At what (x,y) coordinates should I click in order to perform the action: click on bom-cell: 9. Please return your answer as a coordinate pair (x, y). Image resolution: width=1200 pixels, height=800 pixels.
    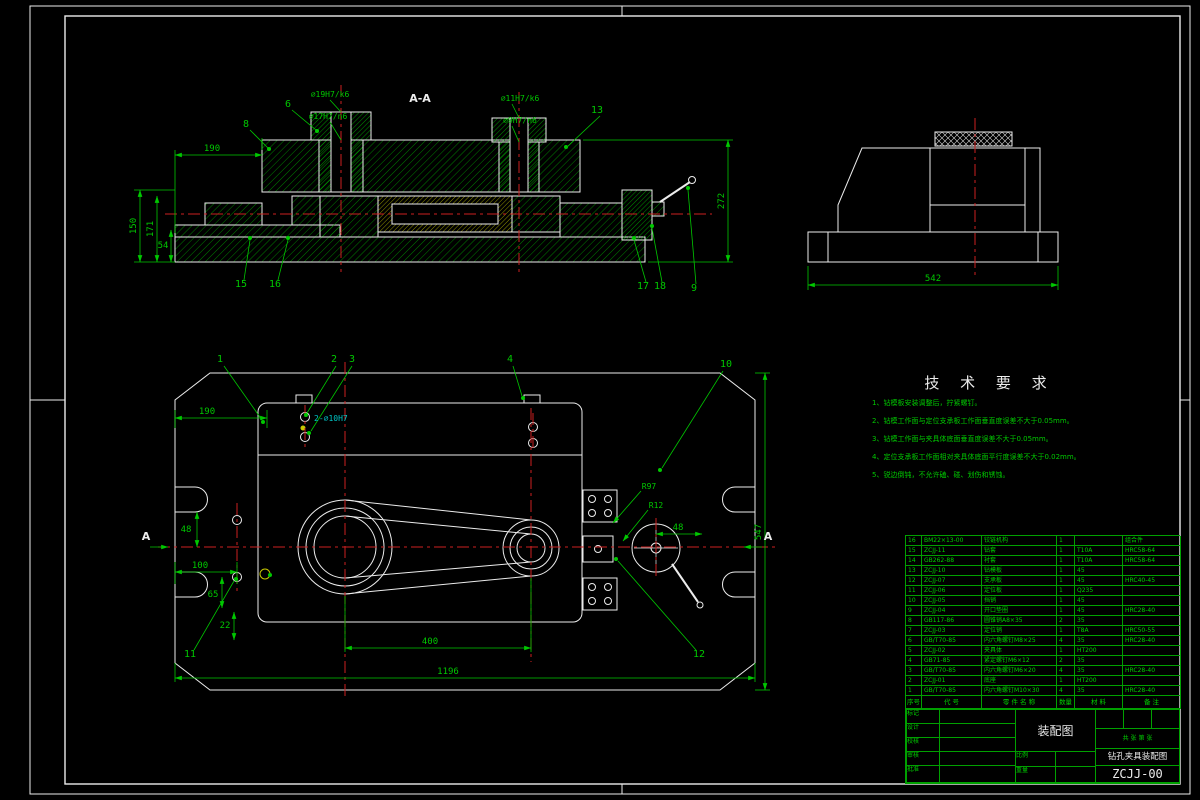
    Looking at the image, I should click on (914, 611).